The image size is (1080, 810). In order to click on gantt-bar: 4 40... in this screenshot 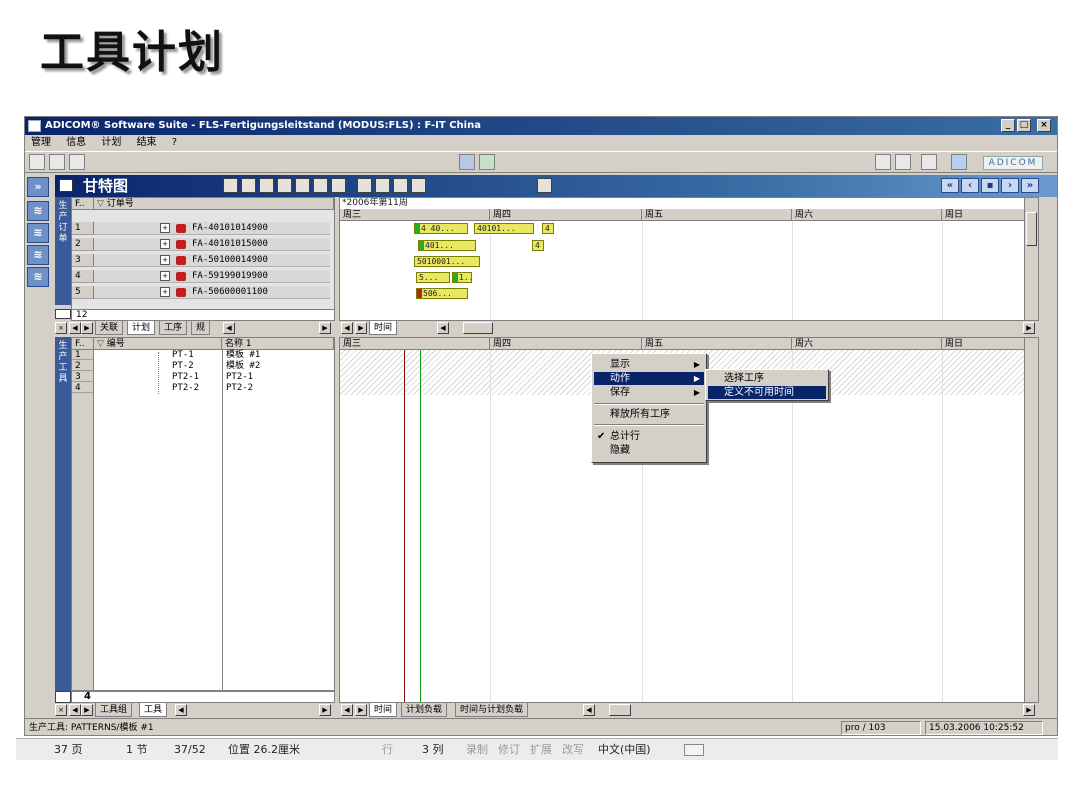, I will do `click(441, 228)`.